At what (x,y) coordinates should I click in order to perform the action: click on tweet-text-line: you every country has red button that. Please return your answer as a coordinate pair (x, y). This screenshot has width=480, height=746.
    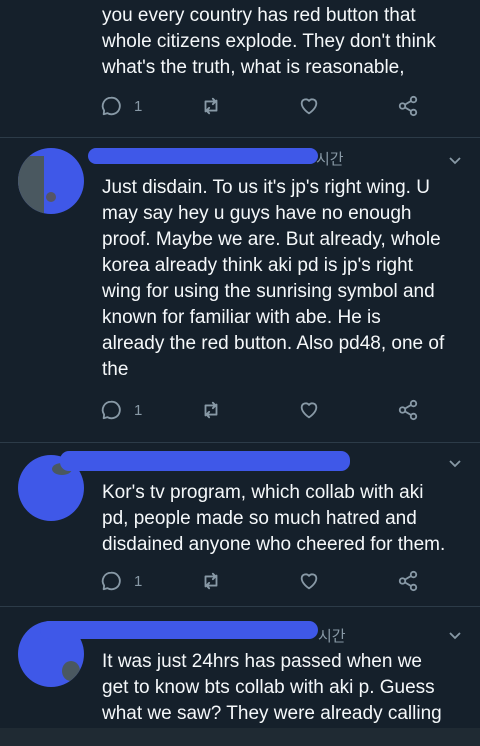
    Looking at the image, I should click on (259, 15).